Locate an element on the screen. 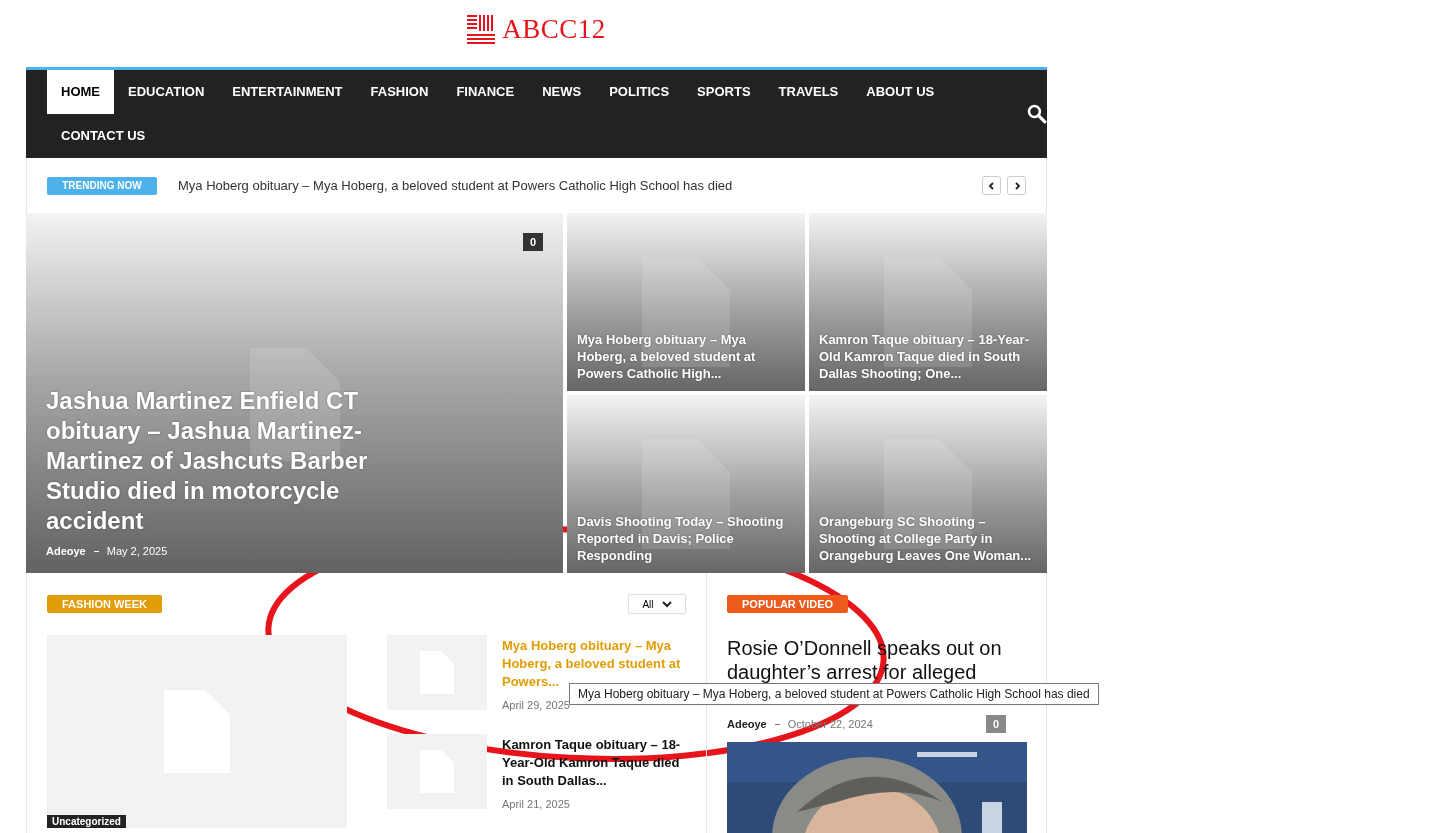  nav-item: TRAVELS is located at coordinates (808, 92).